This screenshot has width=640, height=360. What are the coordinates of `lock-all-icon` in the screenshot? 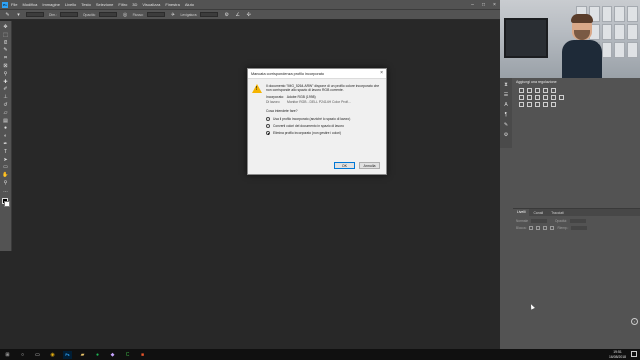 It's located at (552, 228).